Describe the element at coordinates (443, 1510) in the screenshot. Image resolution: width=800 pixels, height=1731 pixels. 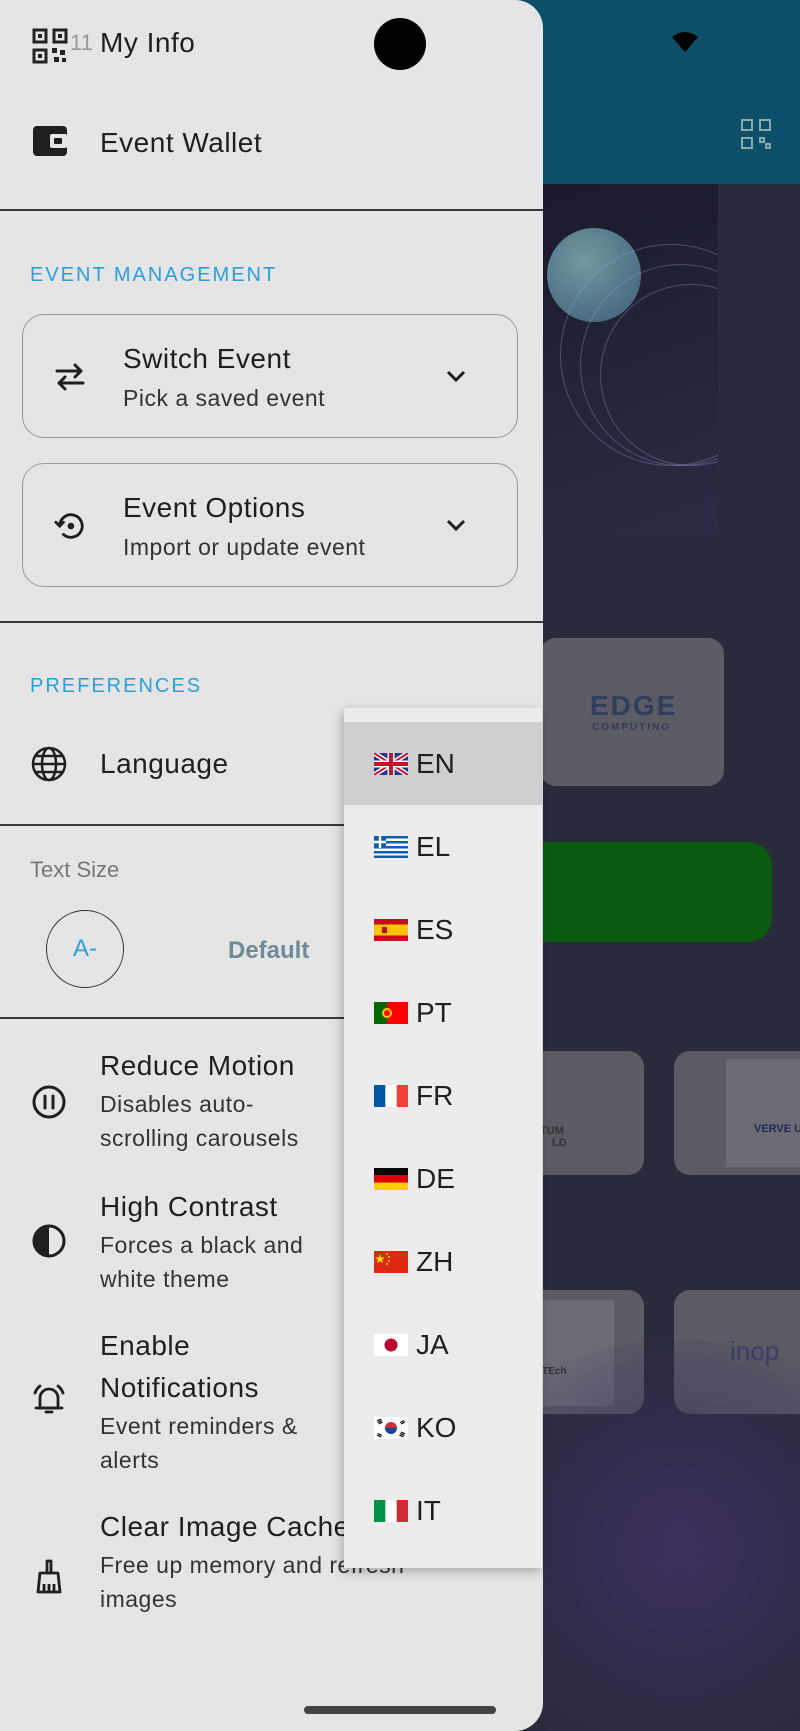
I see `language-option-it: IT` at that location.